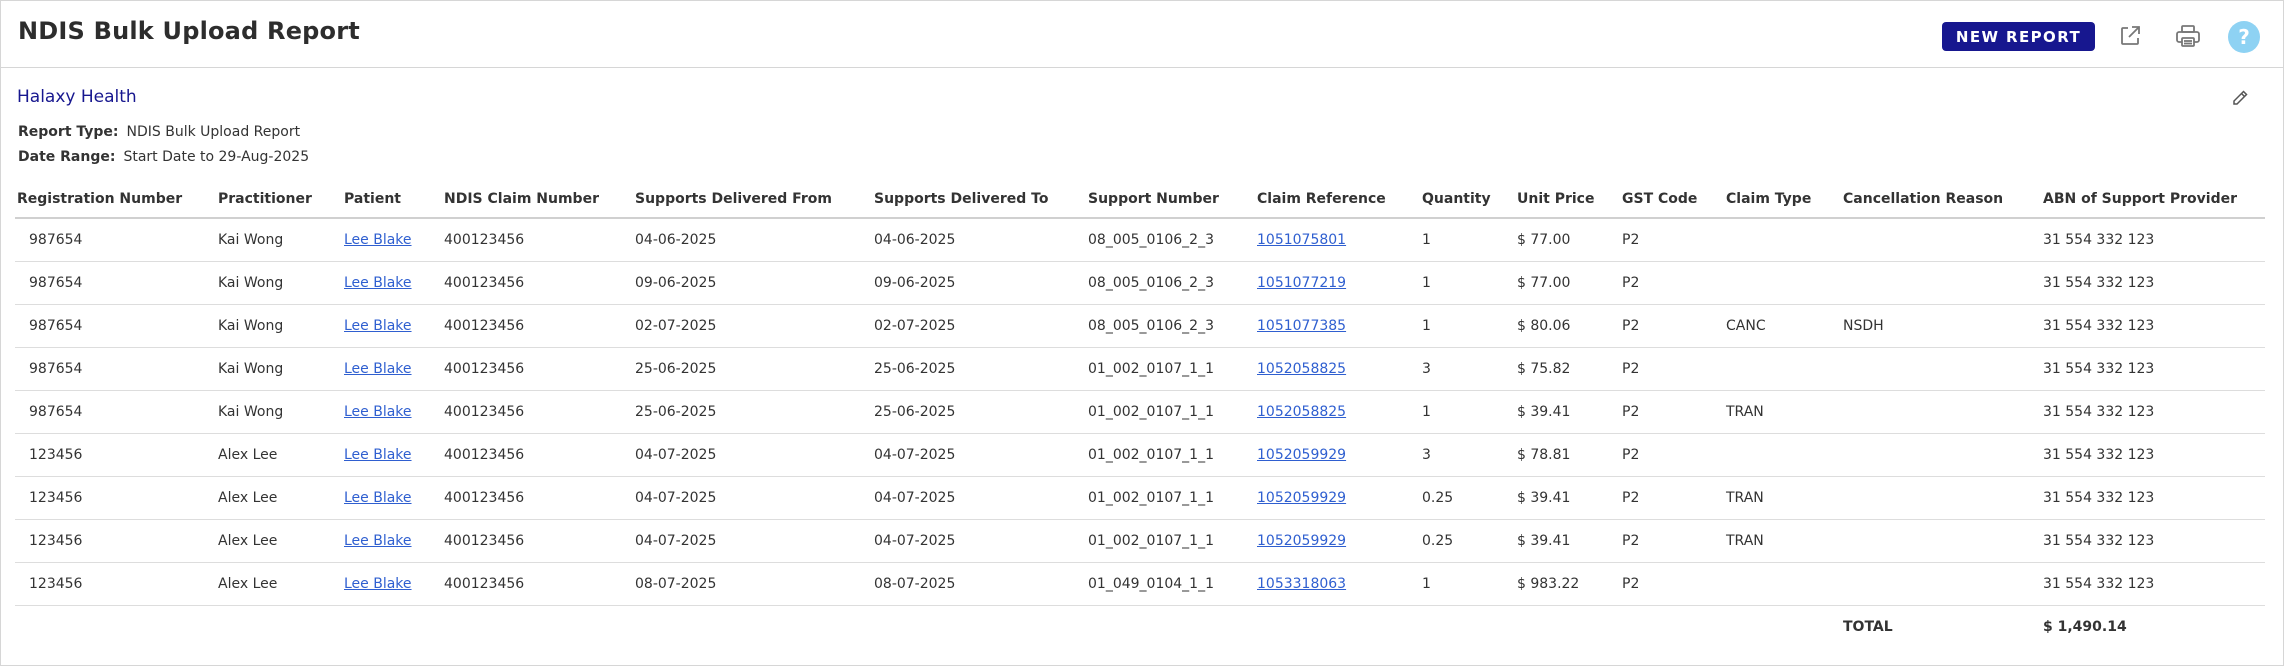 This screenshot has width=2284, height=666. What do you see at coordinates (1170, 200) in the screenshot?
I see `column-header: Support Number` at bounding box center [1170, 200].